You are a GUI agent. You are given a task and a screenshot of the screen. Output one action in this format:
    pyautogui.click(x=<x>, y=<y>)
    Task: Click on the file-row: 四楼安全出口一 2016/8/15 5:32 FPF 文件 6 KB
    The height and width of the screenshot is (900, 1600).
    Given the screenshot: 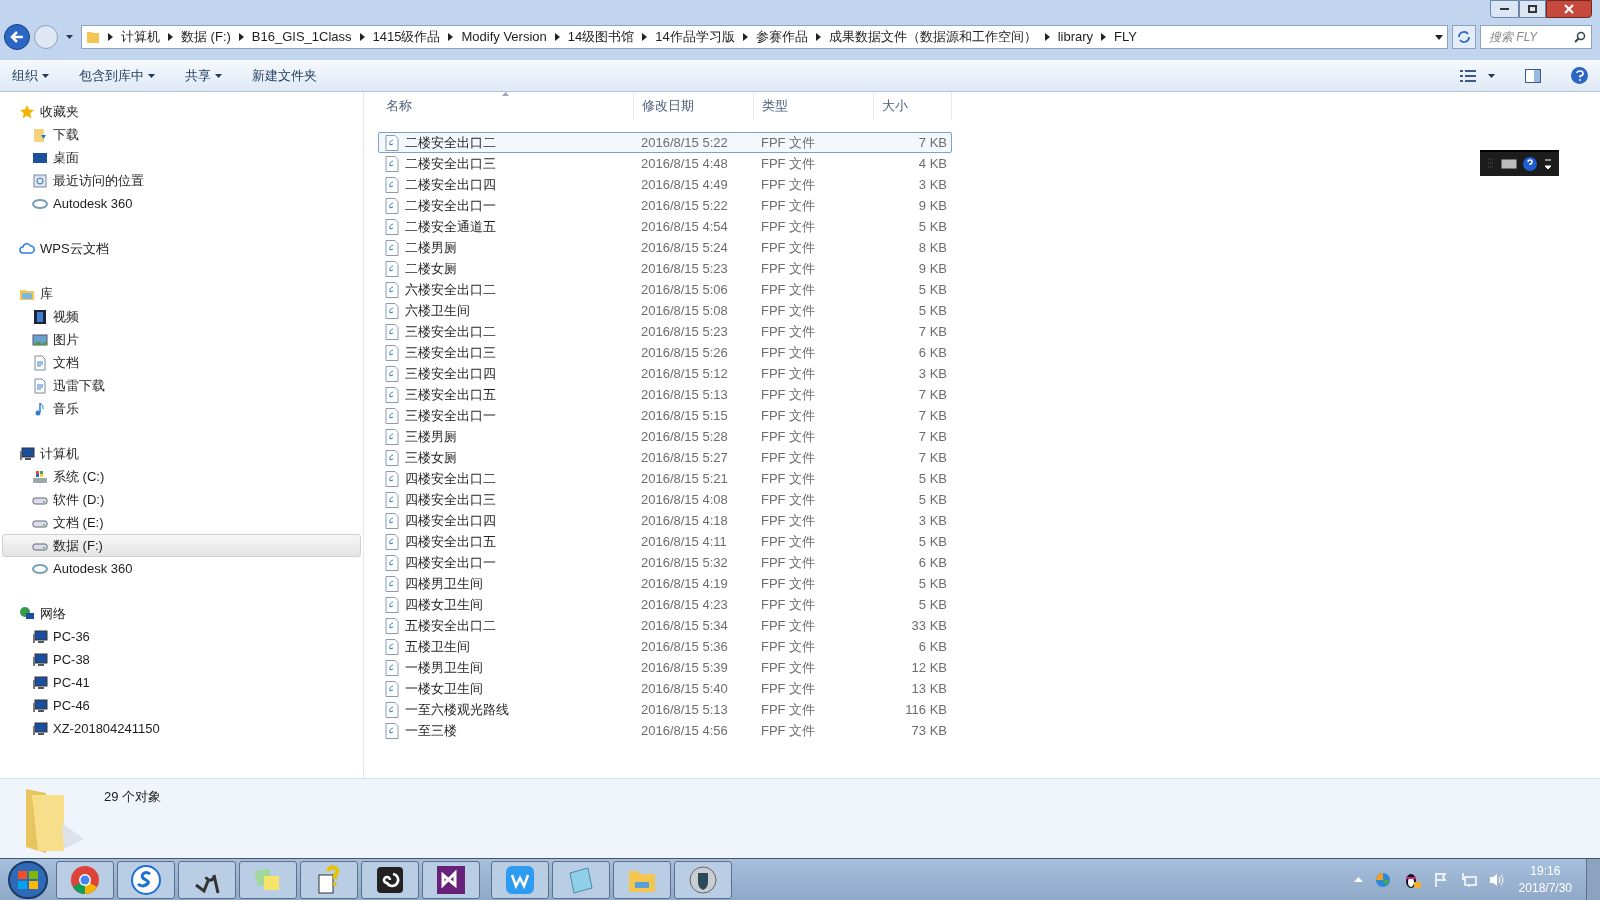 What is the action you would take?
    pyautogui.click(x=665, y=562)
    